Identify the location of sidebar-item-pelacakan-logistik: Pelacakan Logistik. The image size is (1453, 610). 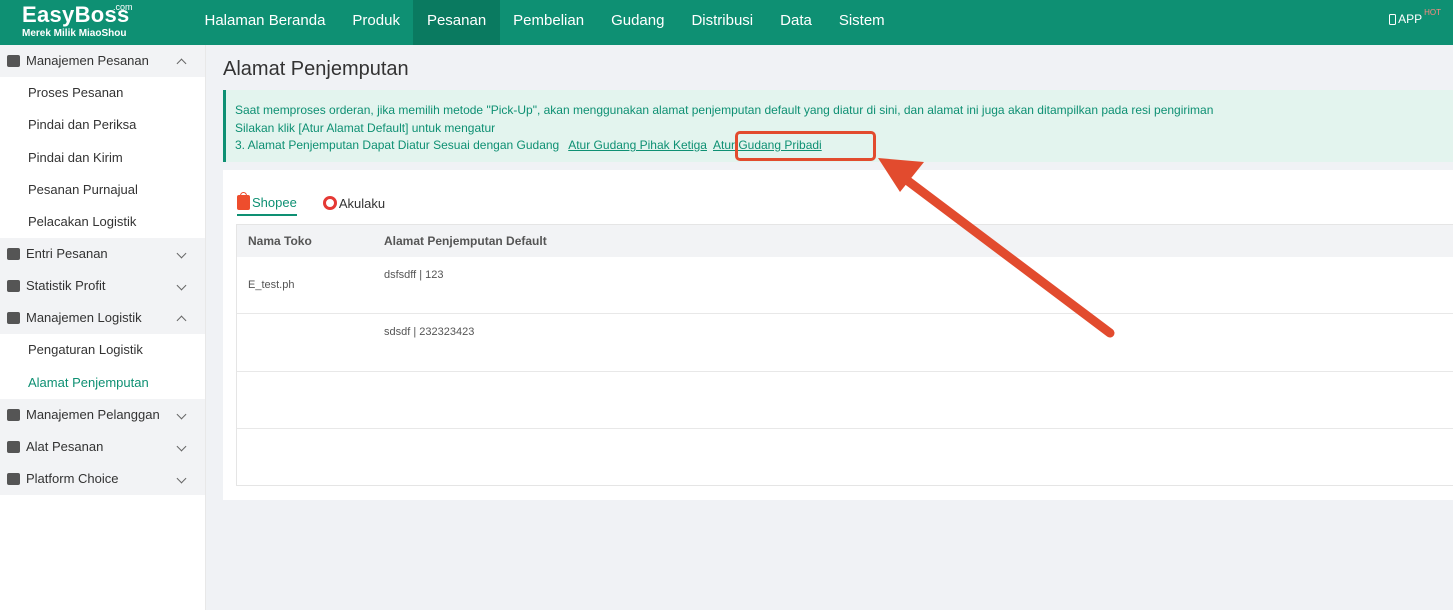
(102, 222).